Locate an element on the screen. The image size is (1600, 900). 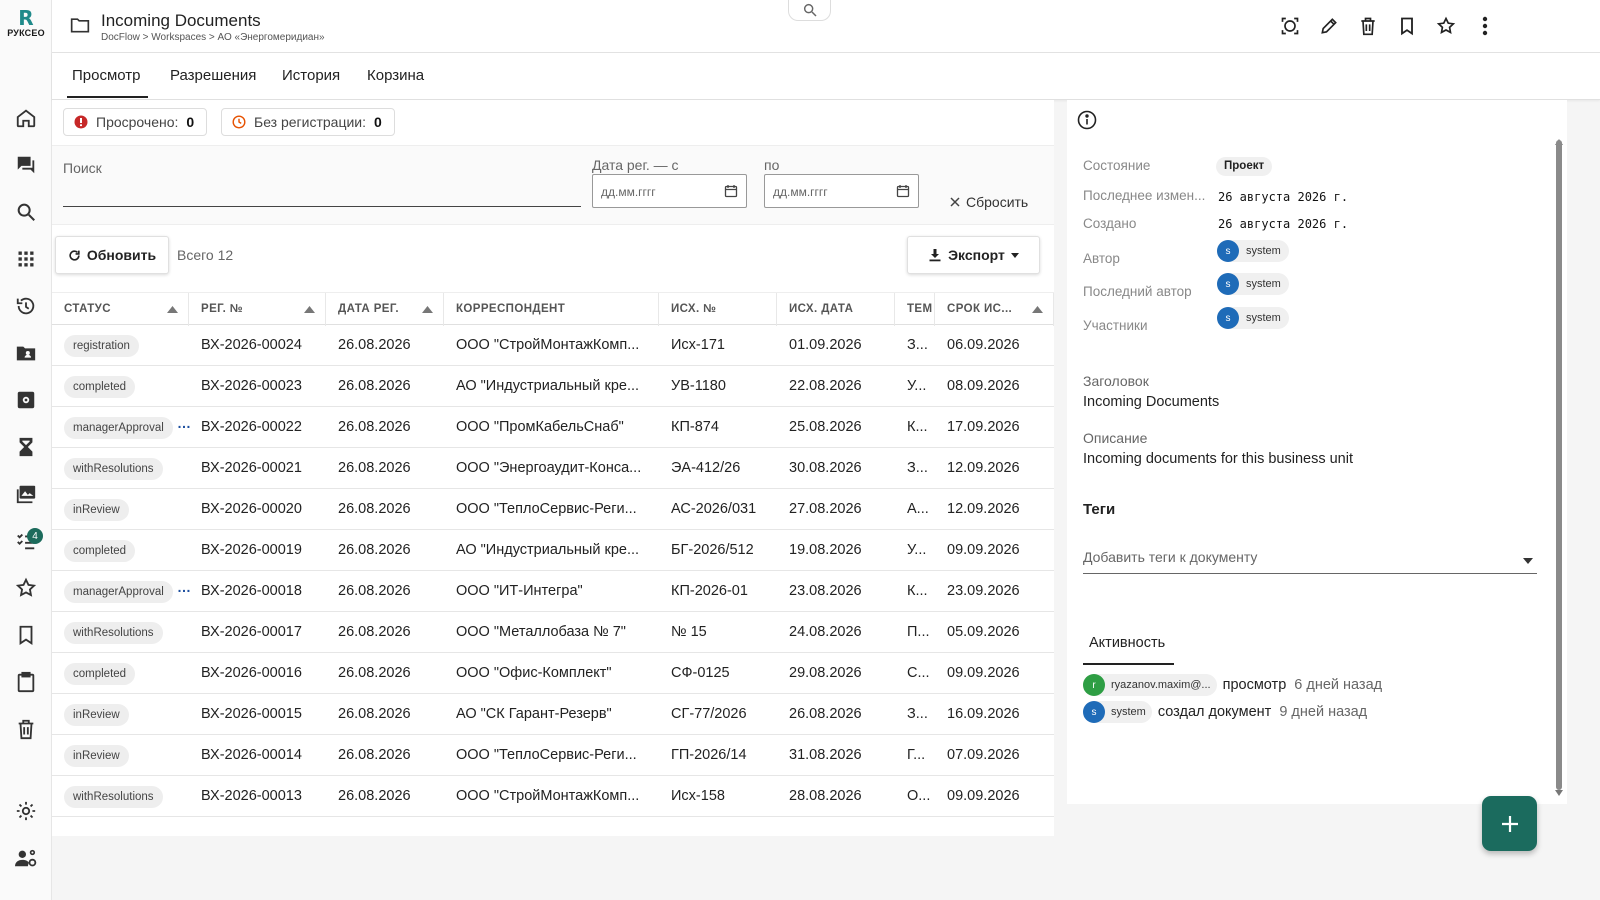
tab-trash: Корзина is located at coordinates (395, 75).